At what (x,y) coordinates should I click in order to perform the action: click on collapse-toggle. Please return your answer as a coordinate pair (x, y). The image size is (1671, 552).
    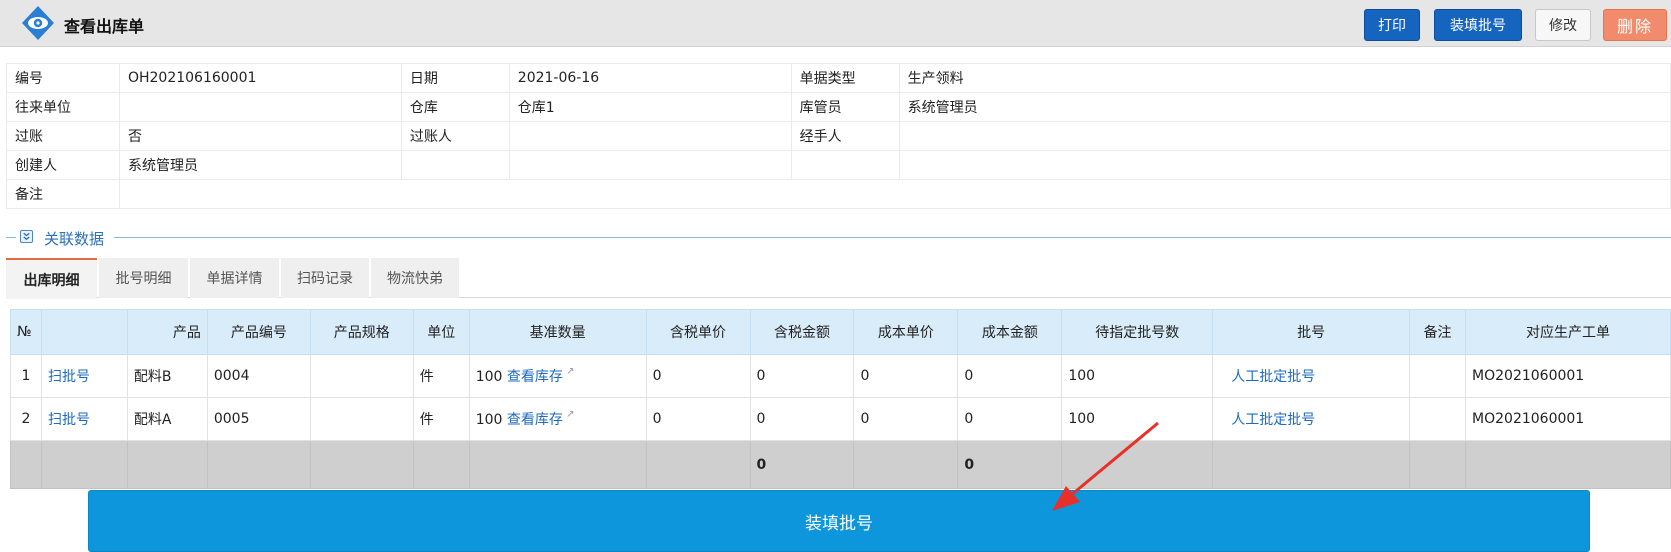
    Looking at the image, I should click on (26, 236).